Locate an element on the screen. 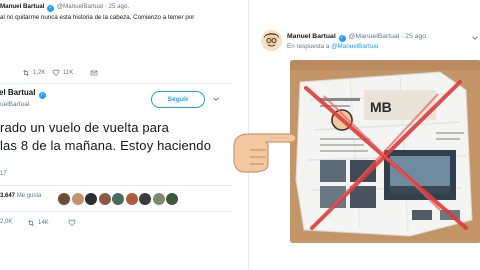  reply-count: 2,0K is located at coordinates (6, 222).